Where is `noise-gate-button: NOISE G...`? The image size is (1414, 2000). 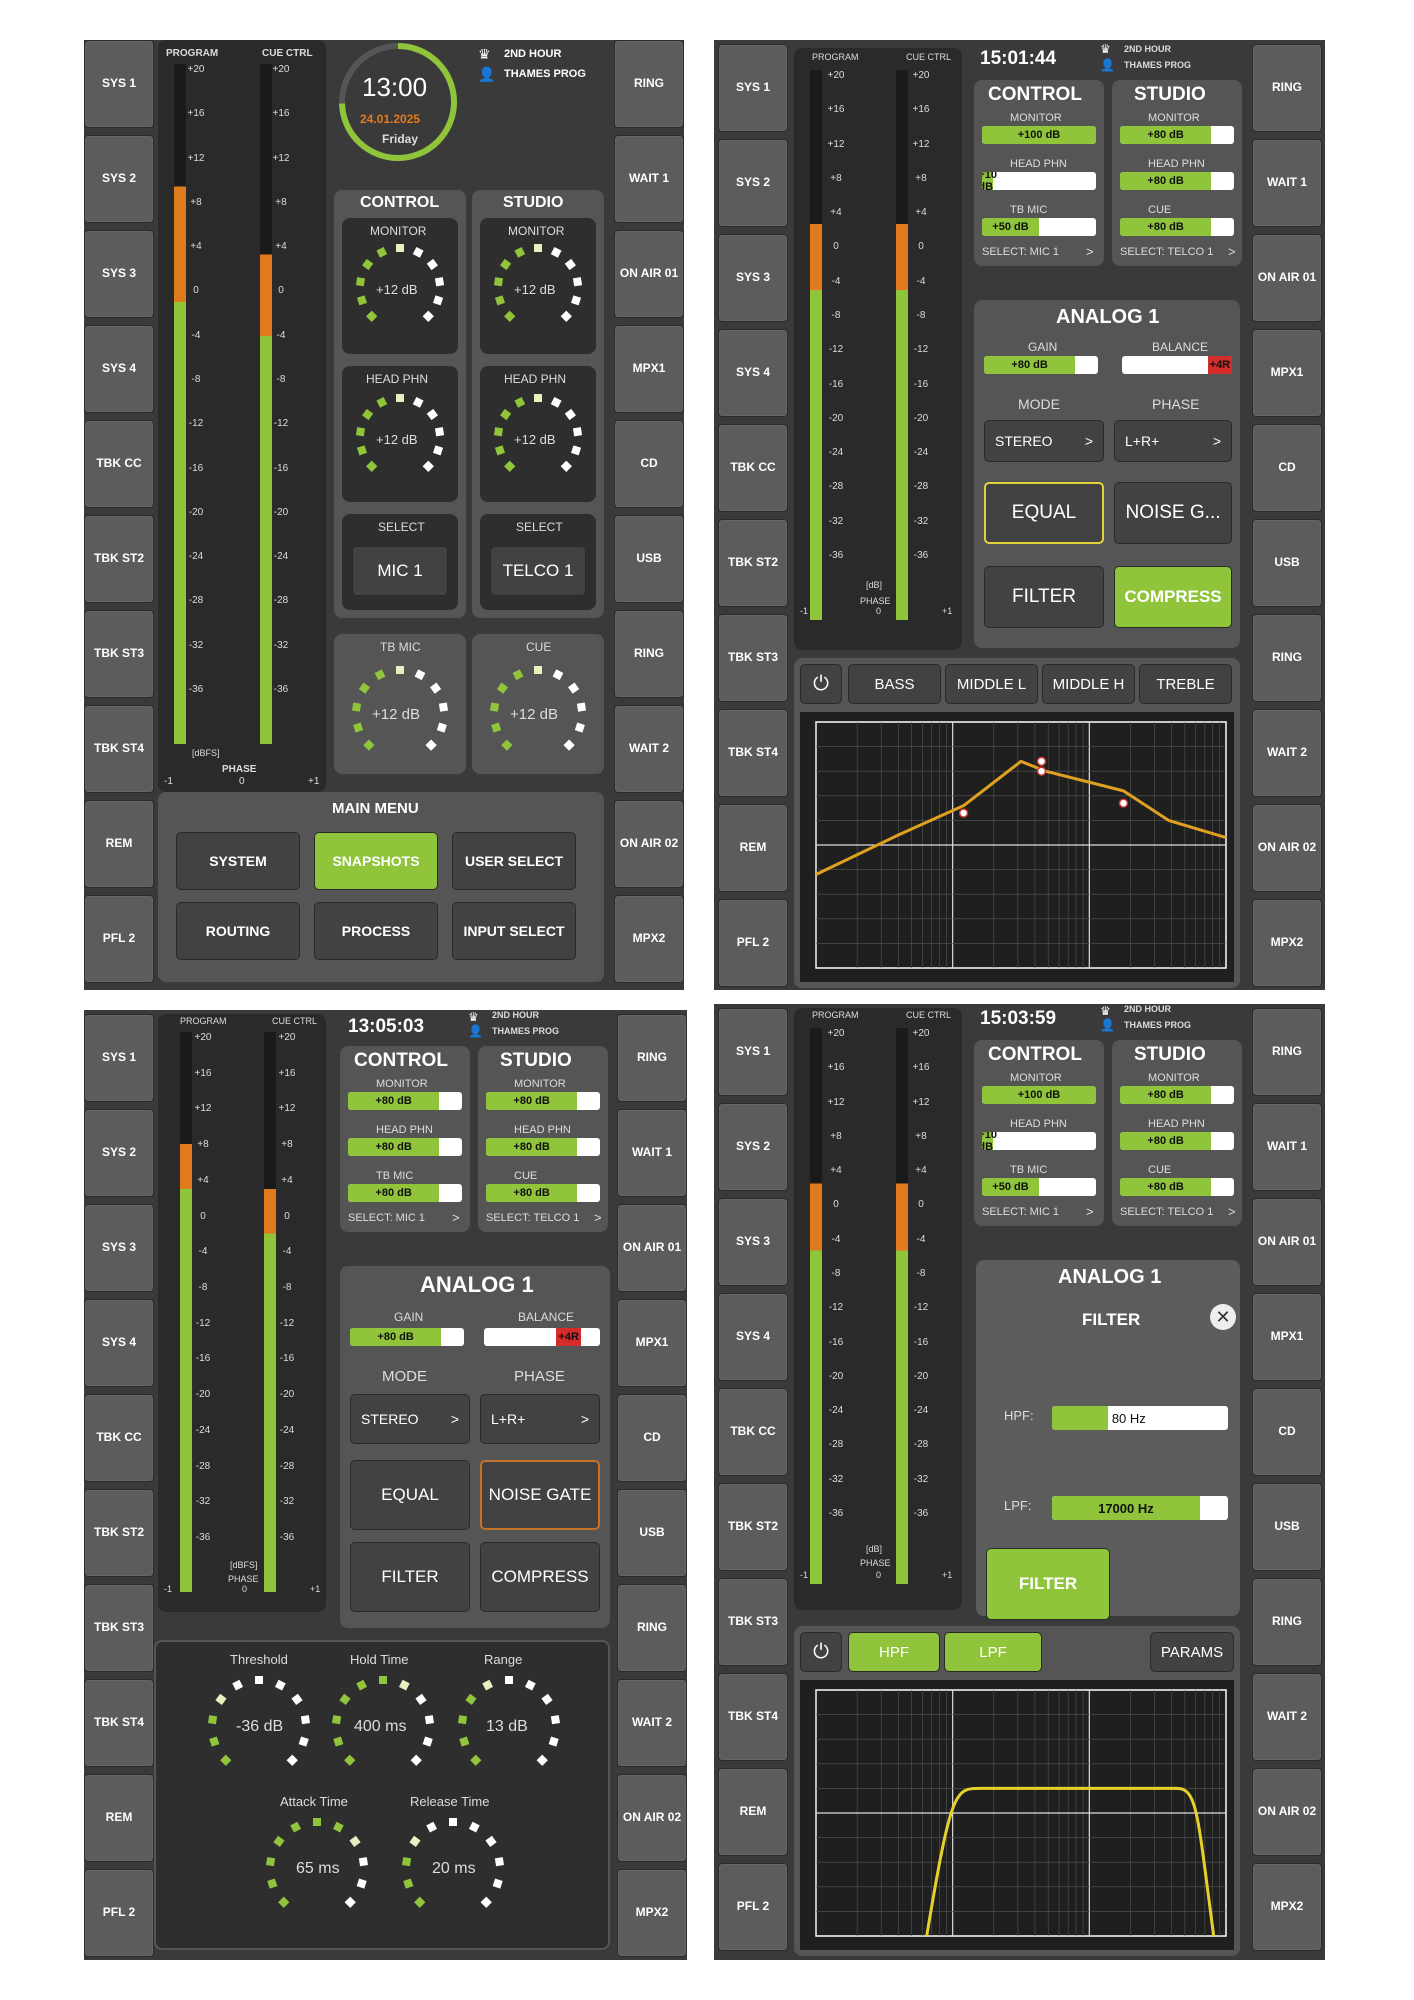
noise-gate-button: NOISE G... is located at coordinates (1173, 513).